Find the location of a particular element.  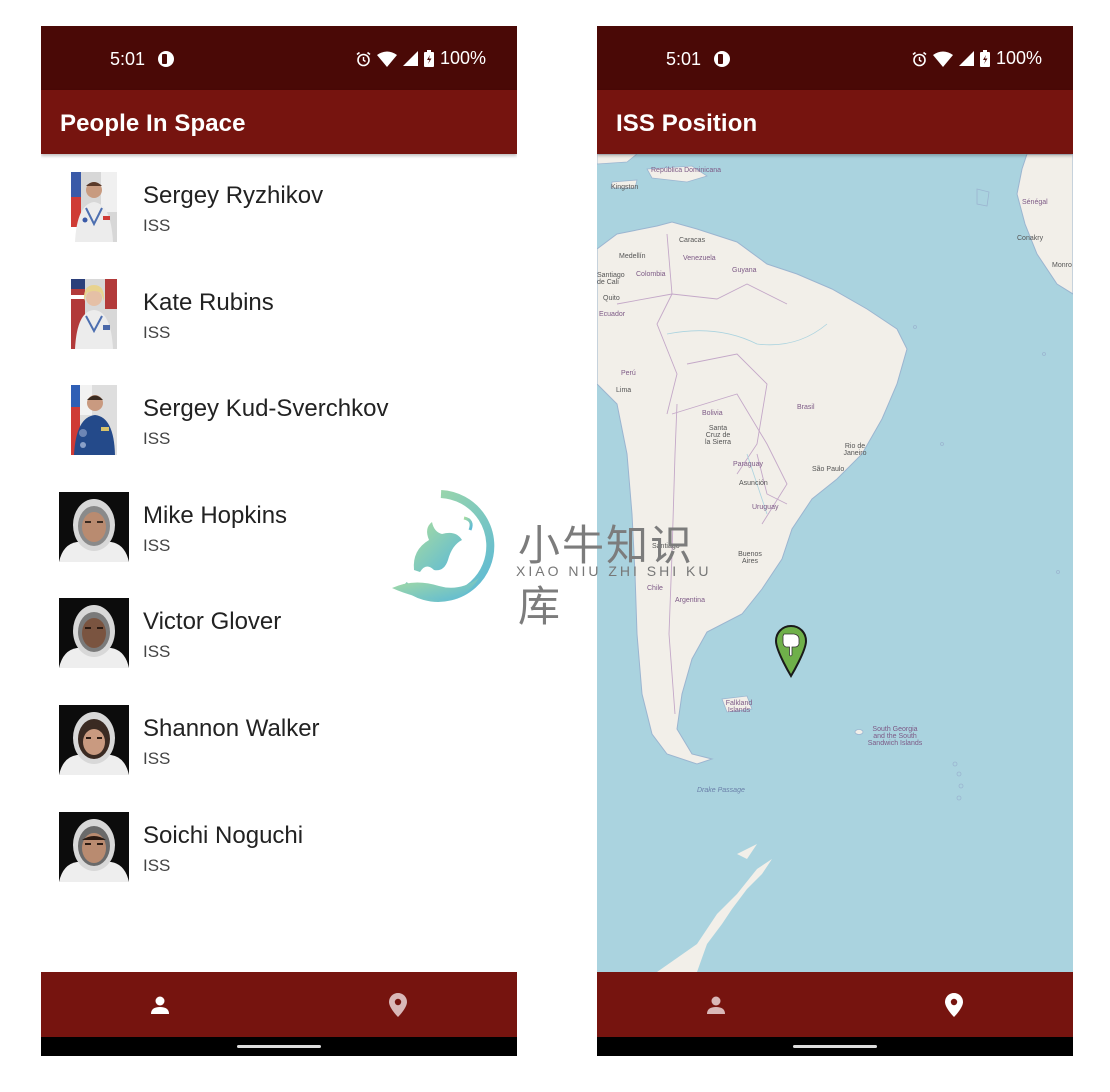

map-label: Chile is located at coordinates (655, 588).